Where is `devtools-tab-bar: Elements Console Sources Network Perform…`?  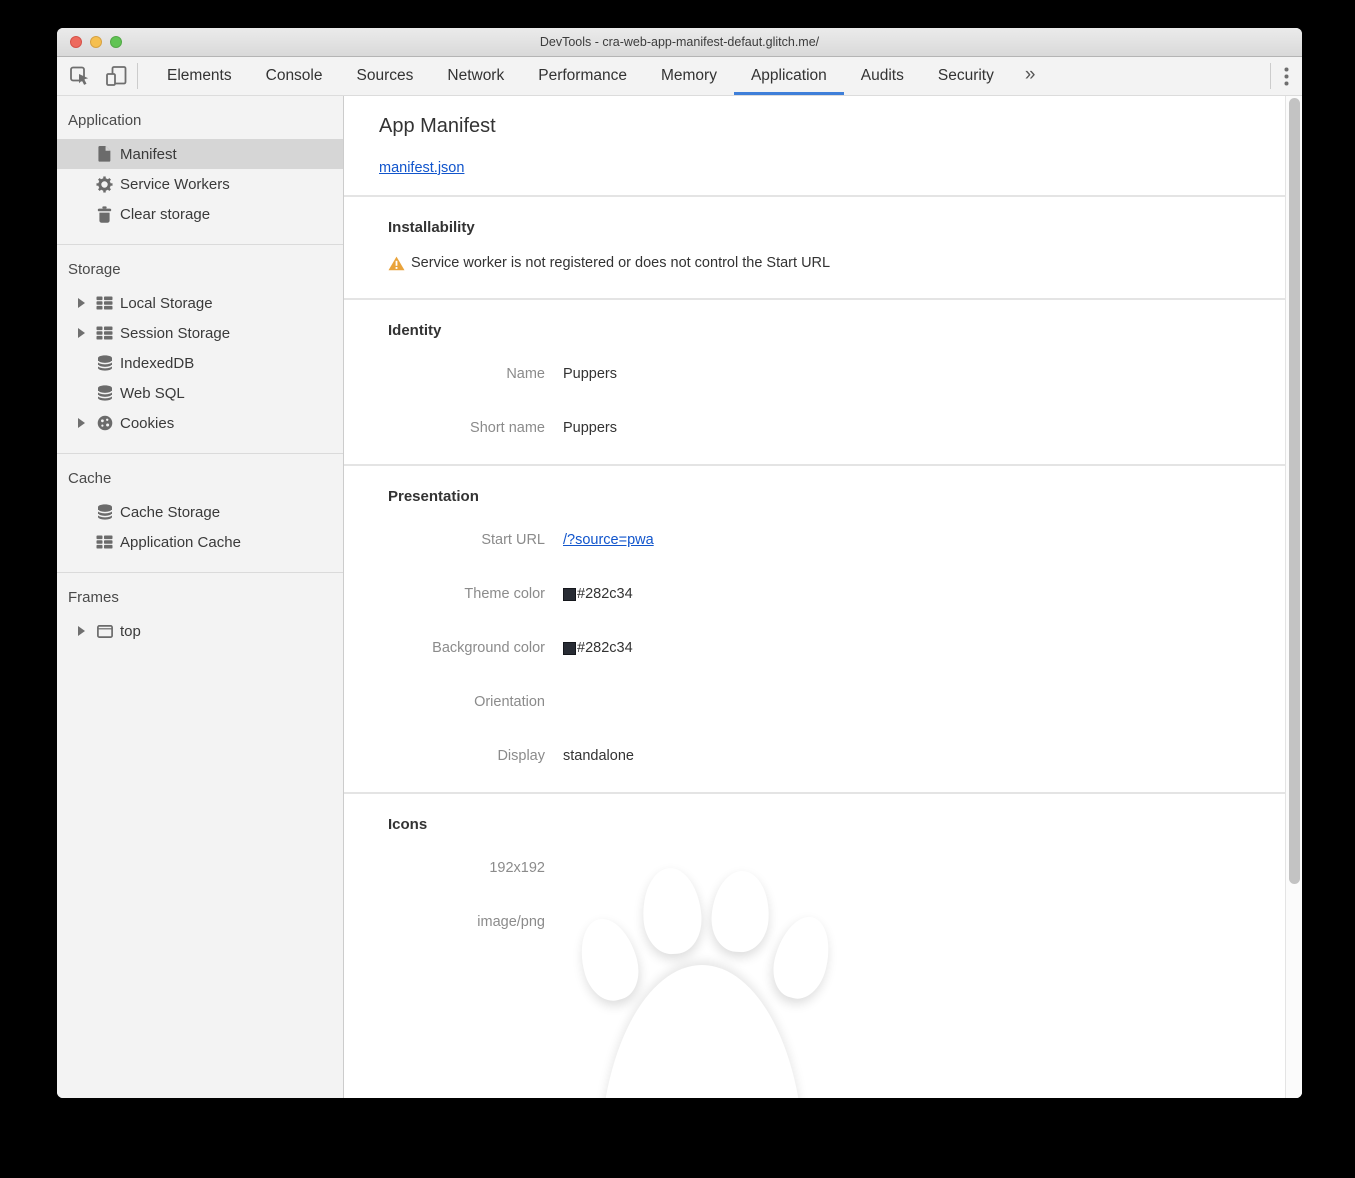 devtools-tab-bar: Elements Console Sources Network Perform… is located at coordinates (679, 76).